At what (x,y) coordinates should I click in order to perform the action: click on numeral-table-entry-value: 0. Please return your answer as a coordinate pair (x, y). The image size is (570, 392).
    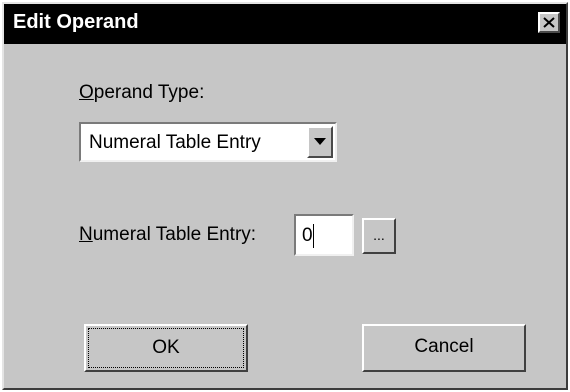
    Looking at the image, I should click on (307, 235).